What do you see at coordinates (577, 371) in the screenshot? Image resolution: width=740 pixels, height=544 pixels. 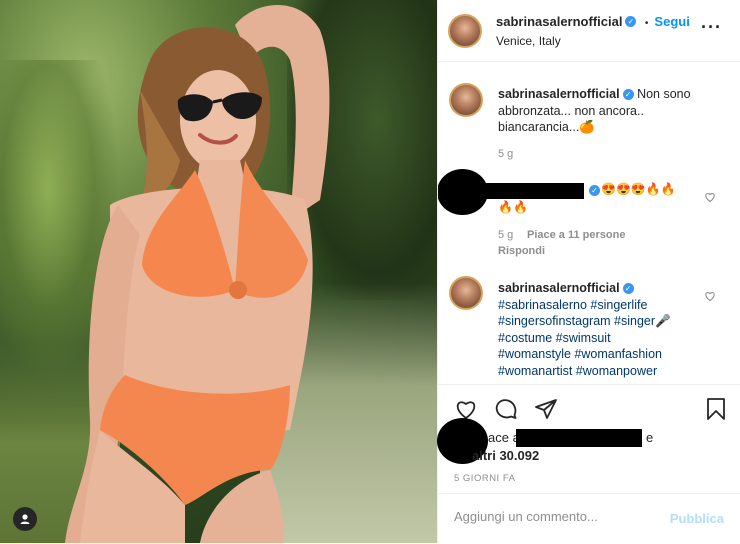 I see `hashtag-line: #womanartist #womanpower` at bounding box center [577, 371].